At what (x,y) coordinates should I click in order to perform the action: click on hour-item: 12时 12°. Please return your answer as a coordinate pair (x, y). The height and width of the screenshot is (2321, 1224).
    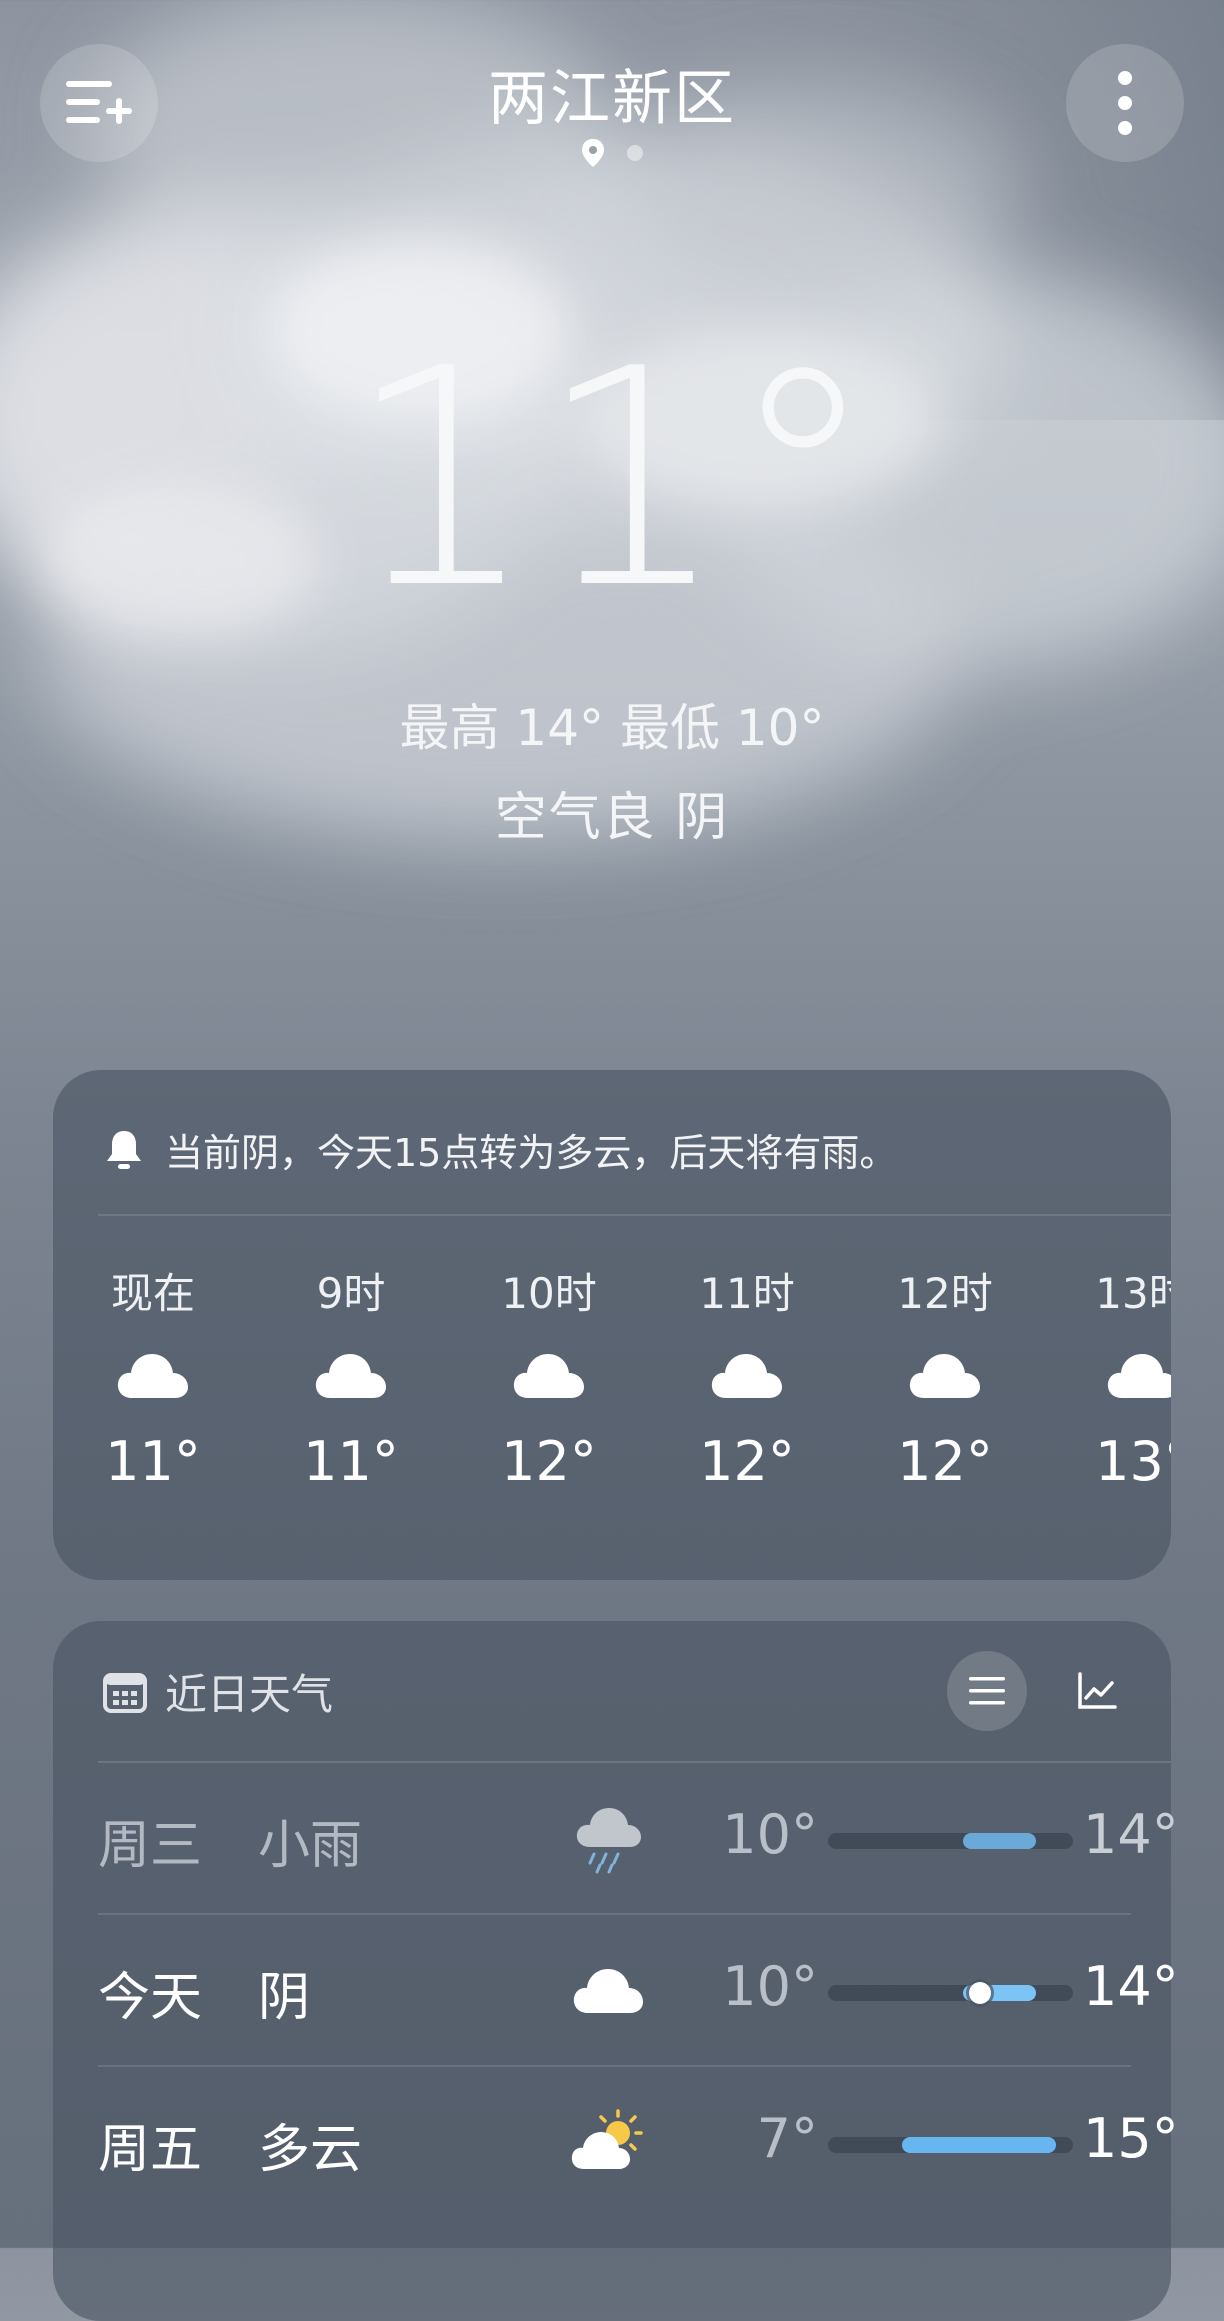
    Looking at the image, I should click on (945, 1376).